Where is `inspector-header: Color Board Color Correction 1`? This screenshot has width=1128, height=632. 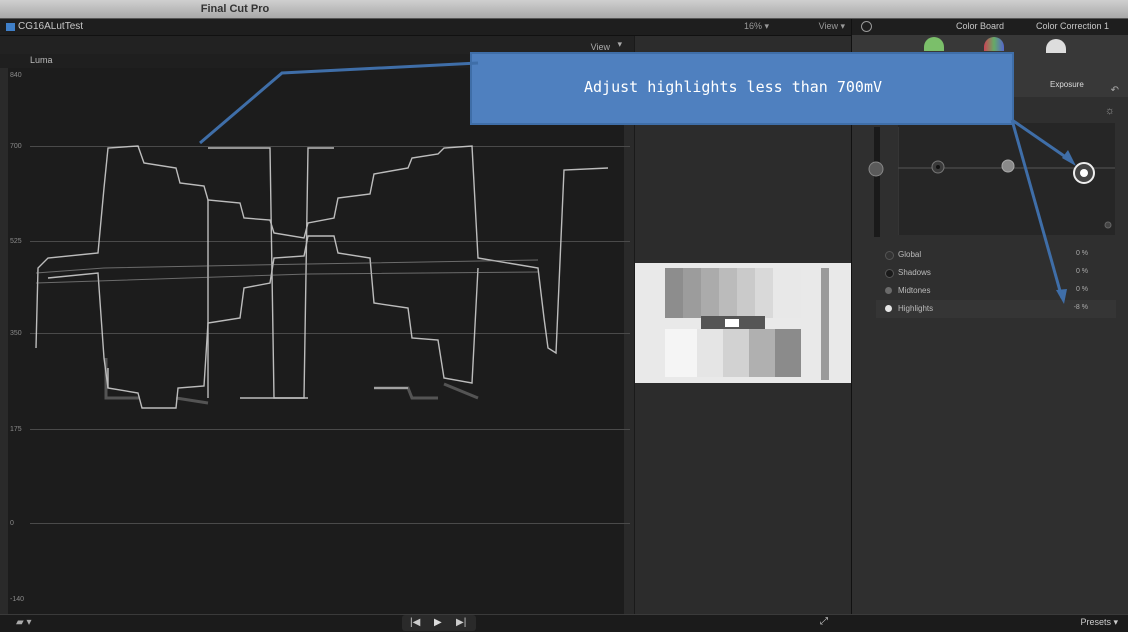 inspector-header: Color Board Color Correction 1 is located at coordinates (990, 27).